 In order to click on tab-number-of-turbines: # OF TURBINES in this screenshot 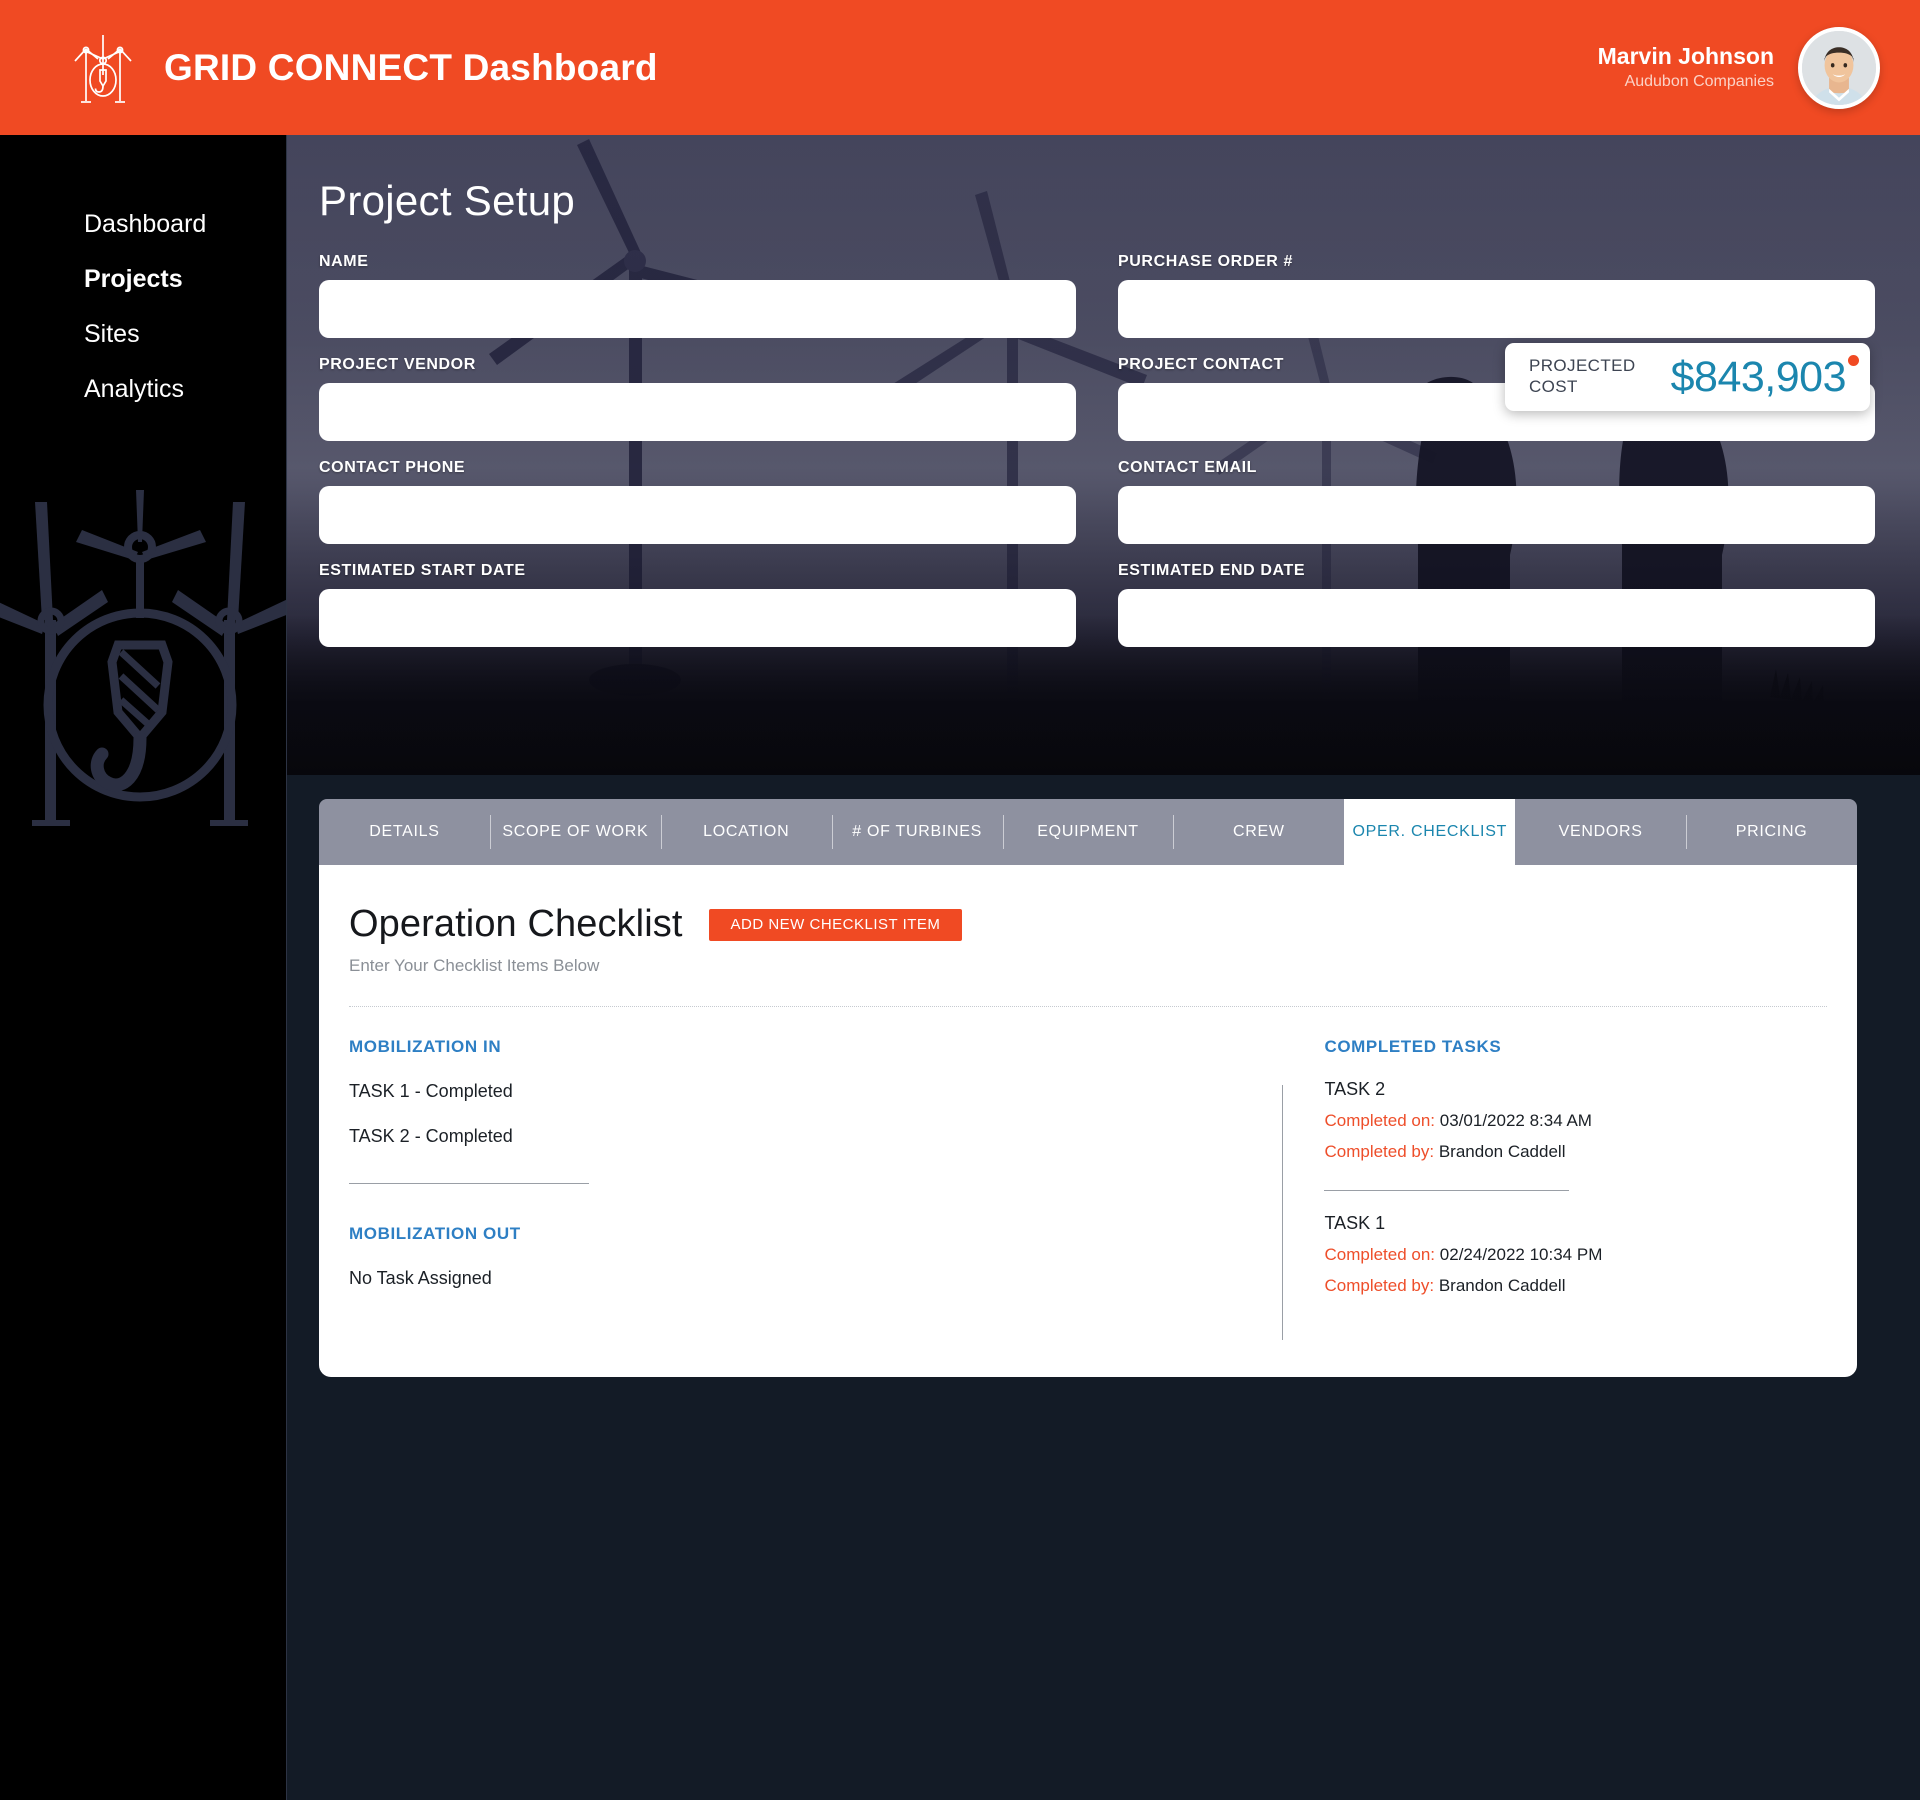, I will do `click(917, 832)`.